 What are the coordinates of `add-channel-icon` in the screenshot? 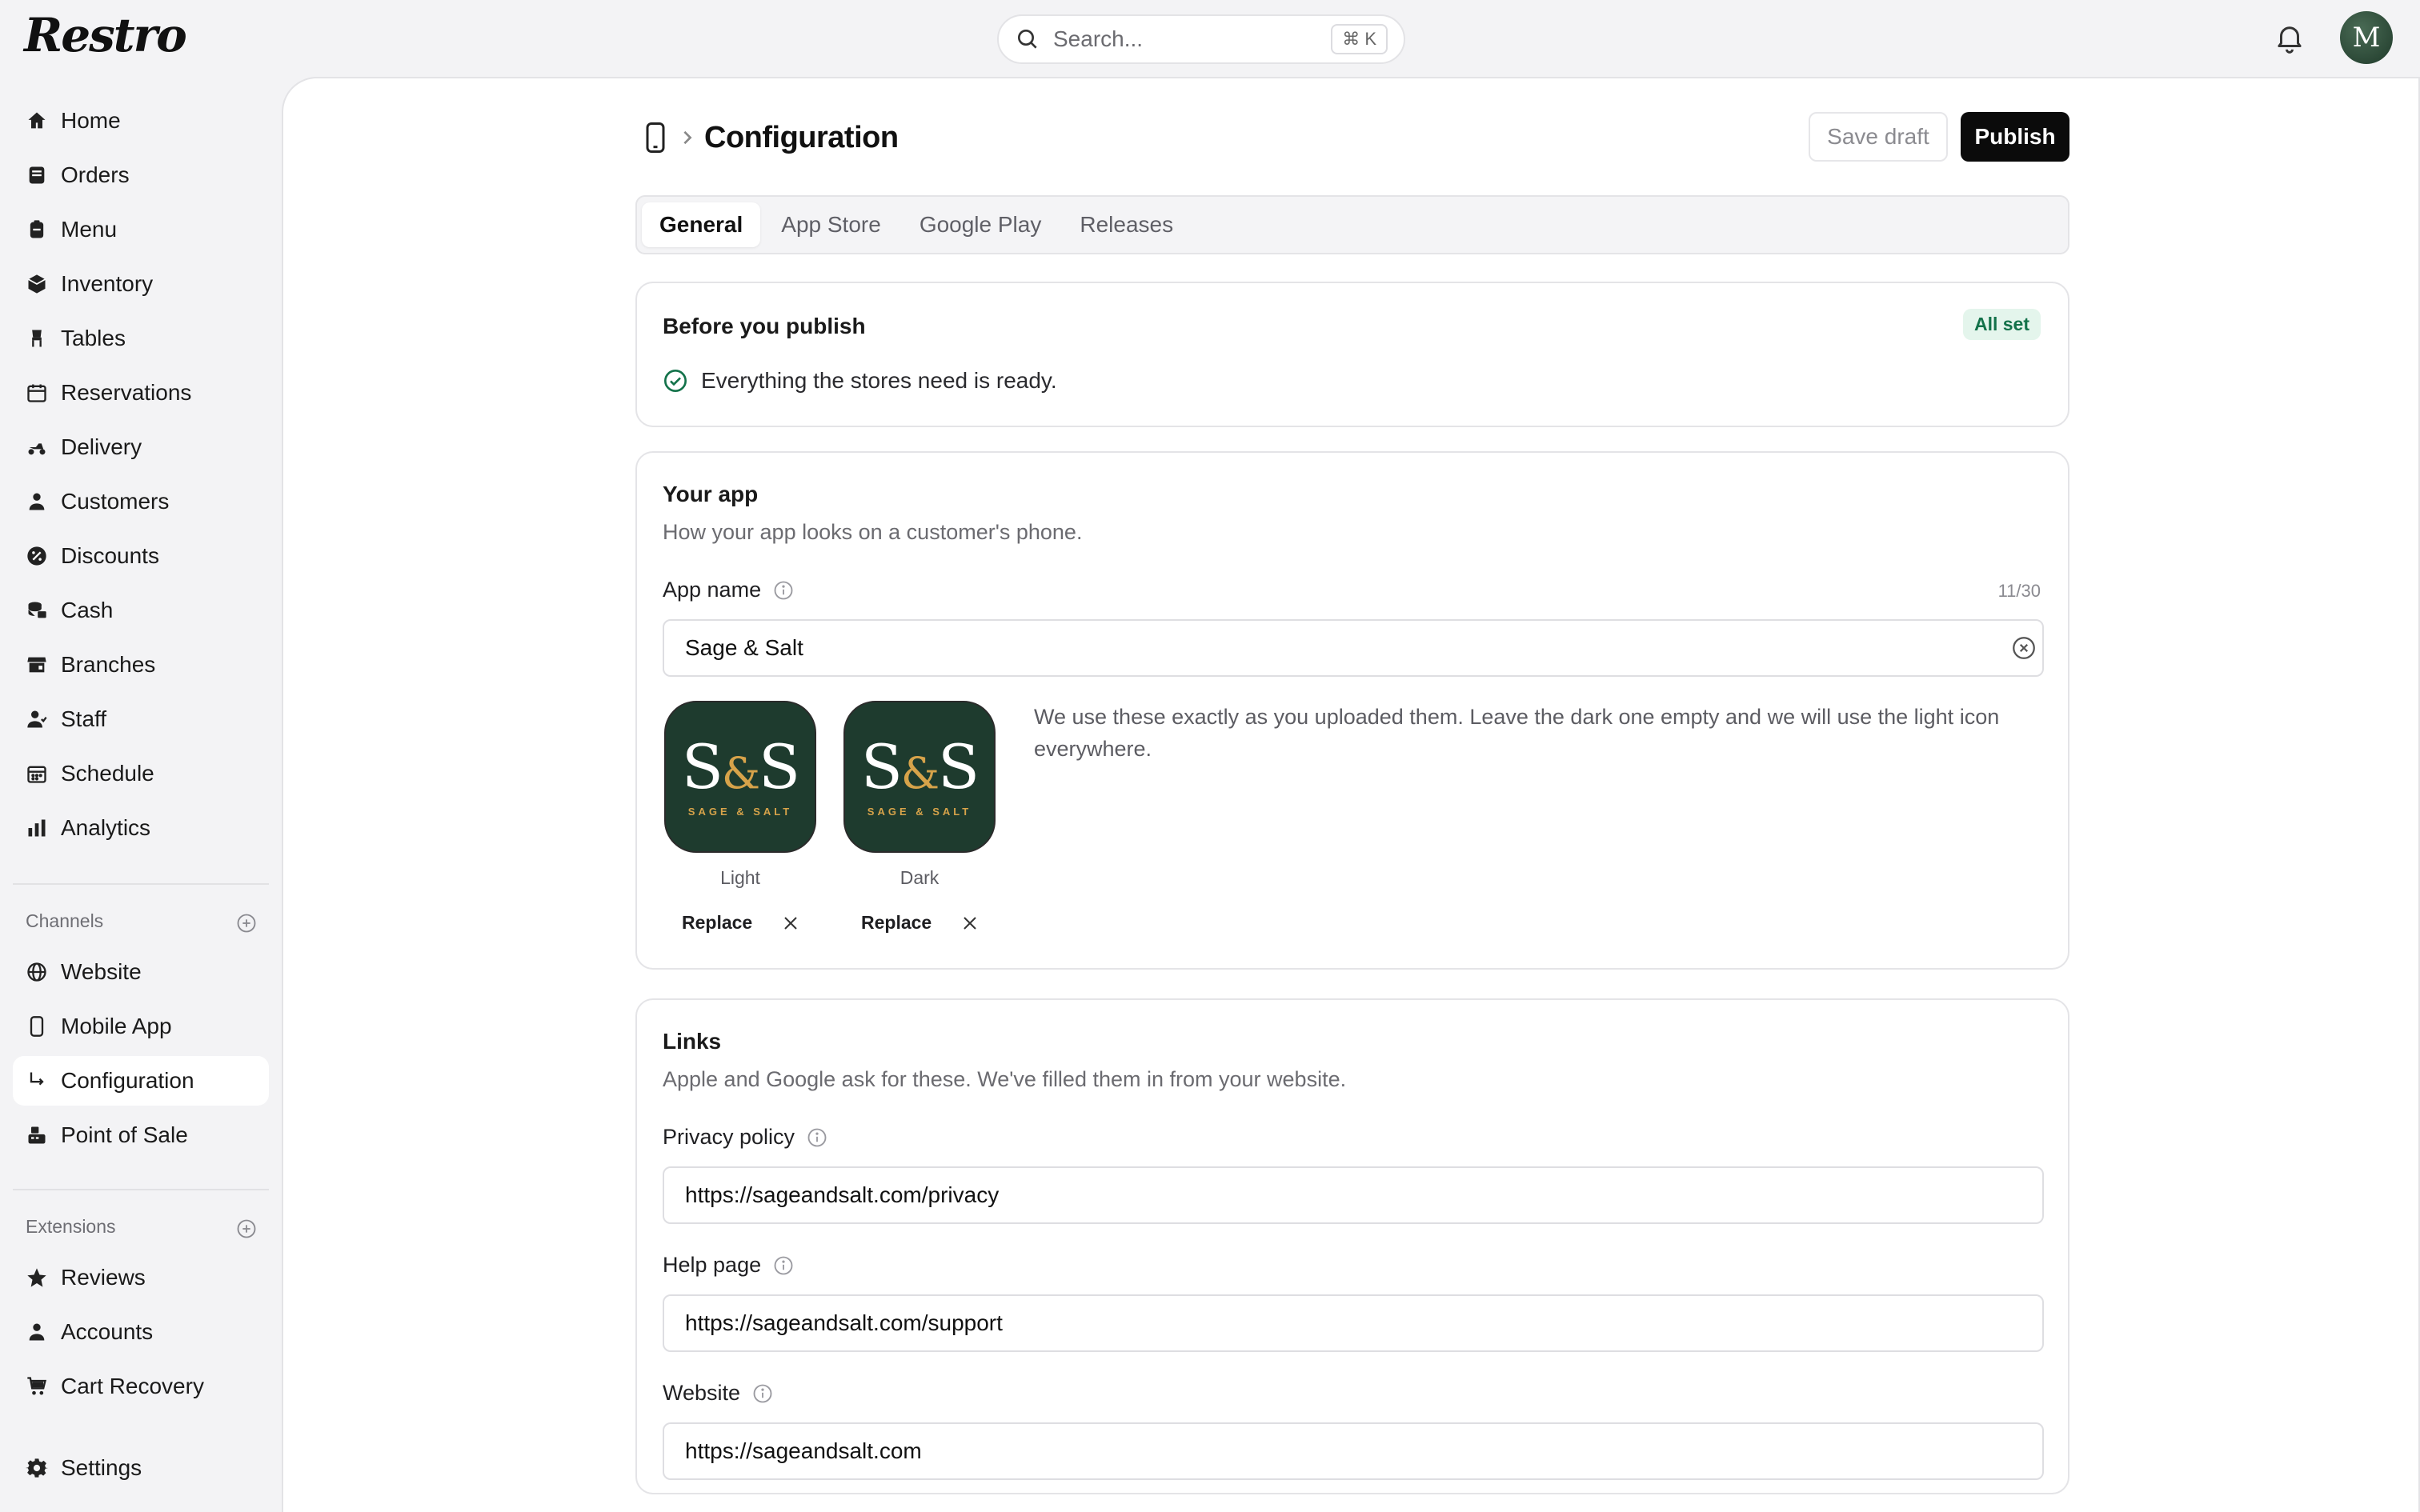 It's located at (246, 923).